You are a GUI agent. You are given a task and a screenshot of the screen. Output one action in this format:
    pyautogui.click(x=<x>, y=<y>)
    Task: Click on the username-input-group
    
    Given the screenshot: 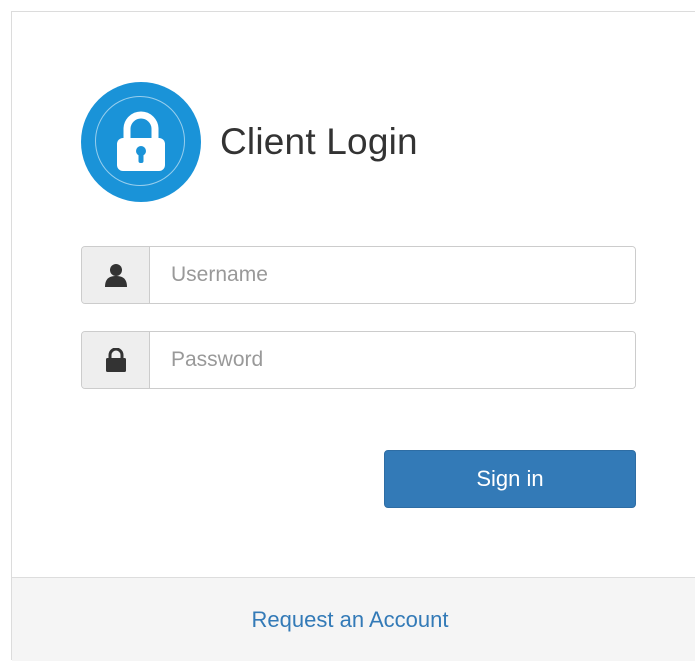 What is the action you would take?
    pyautogui.click(x=358, y=275)
    